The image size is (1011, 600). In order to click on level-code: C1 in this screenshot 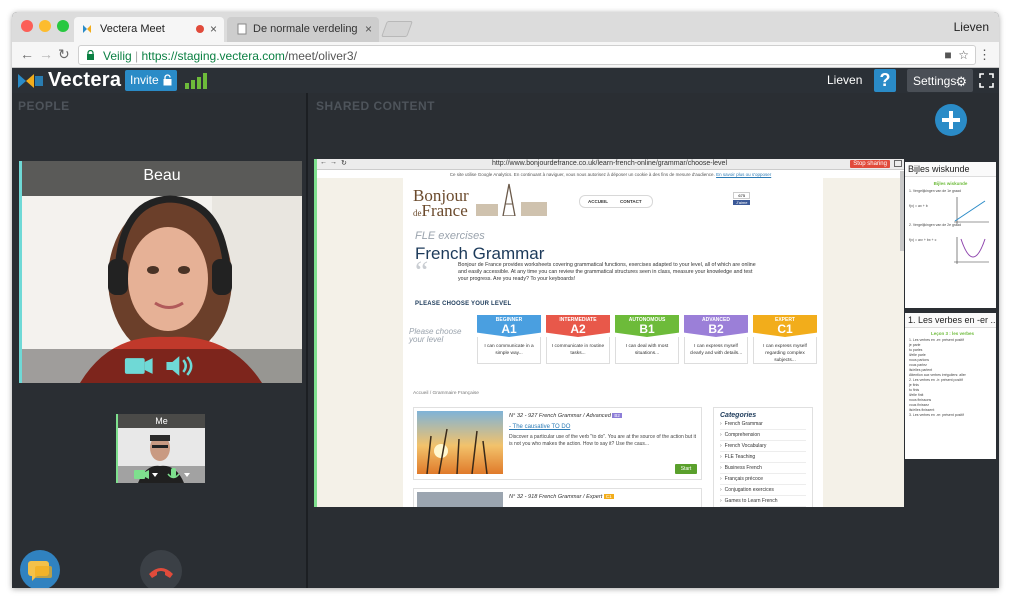, I will do `click(785, 329)`.